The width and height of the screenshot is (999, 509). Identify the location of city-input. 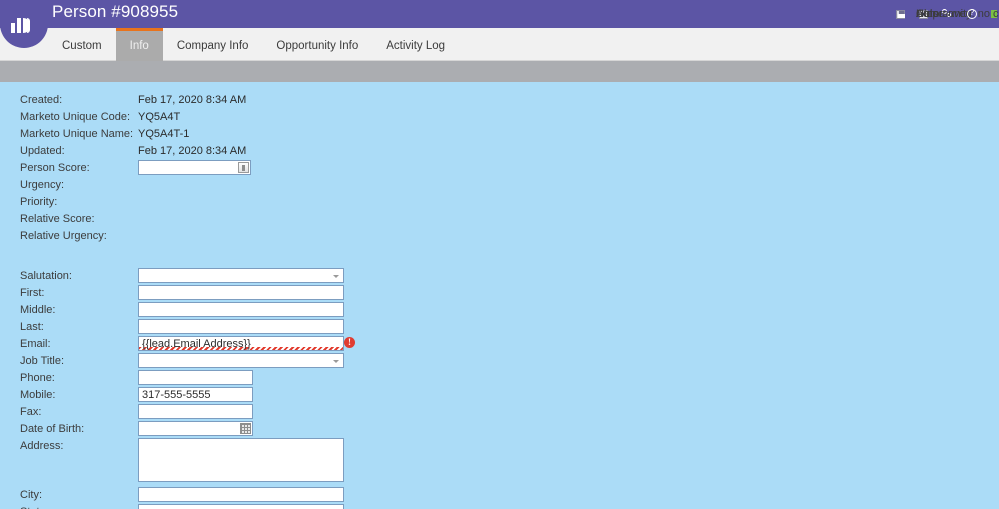
(241, 494).